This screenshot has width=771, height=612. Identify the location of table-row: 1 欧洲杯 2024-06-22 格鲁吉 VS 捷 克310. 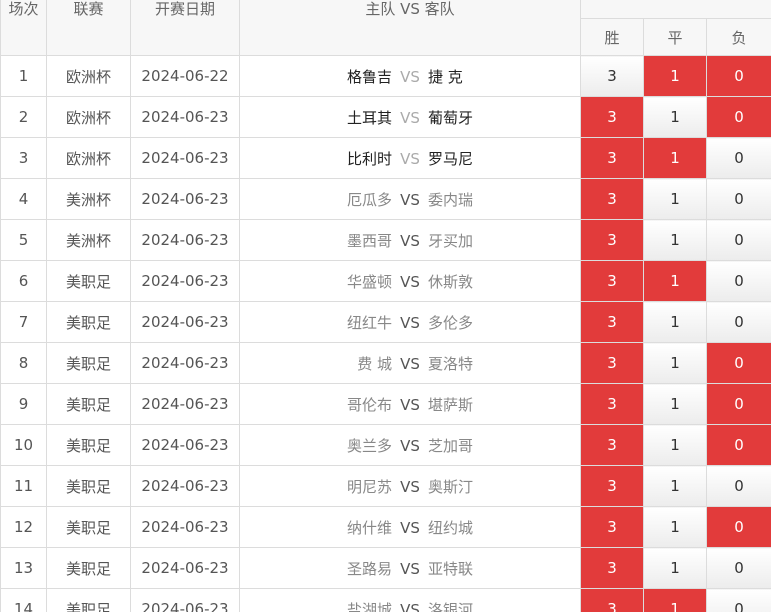
(385, 76).